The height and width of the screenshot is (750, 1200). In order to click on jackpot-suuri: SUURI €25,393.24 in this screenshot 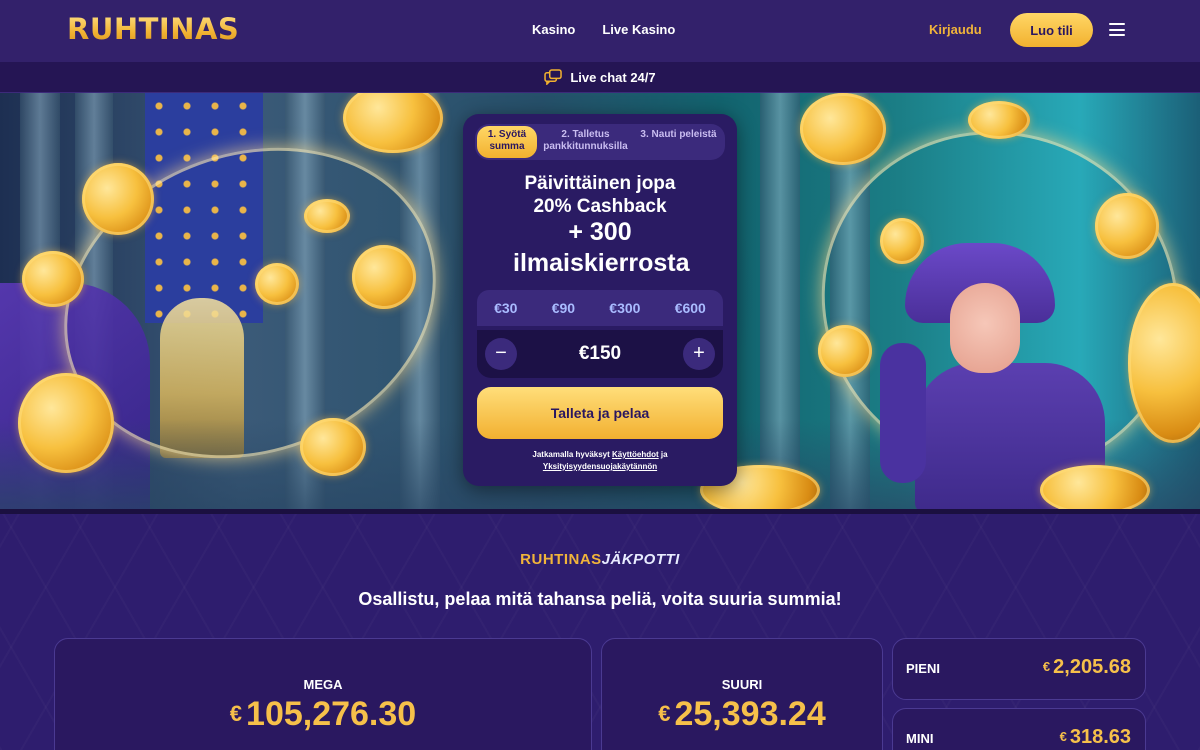, I will do `click(742, 694)`.